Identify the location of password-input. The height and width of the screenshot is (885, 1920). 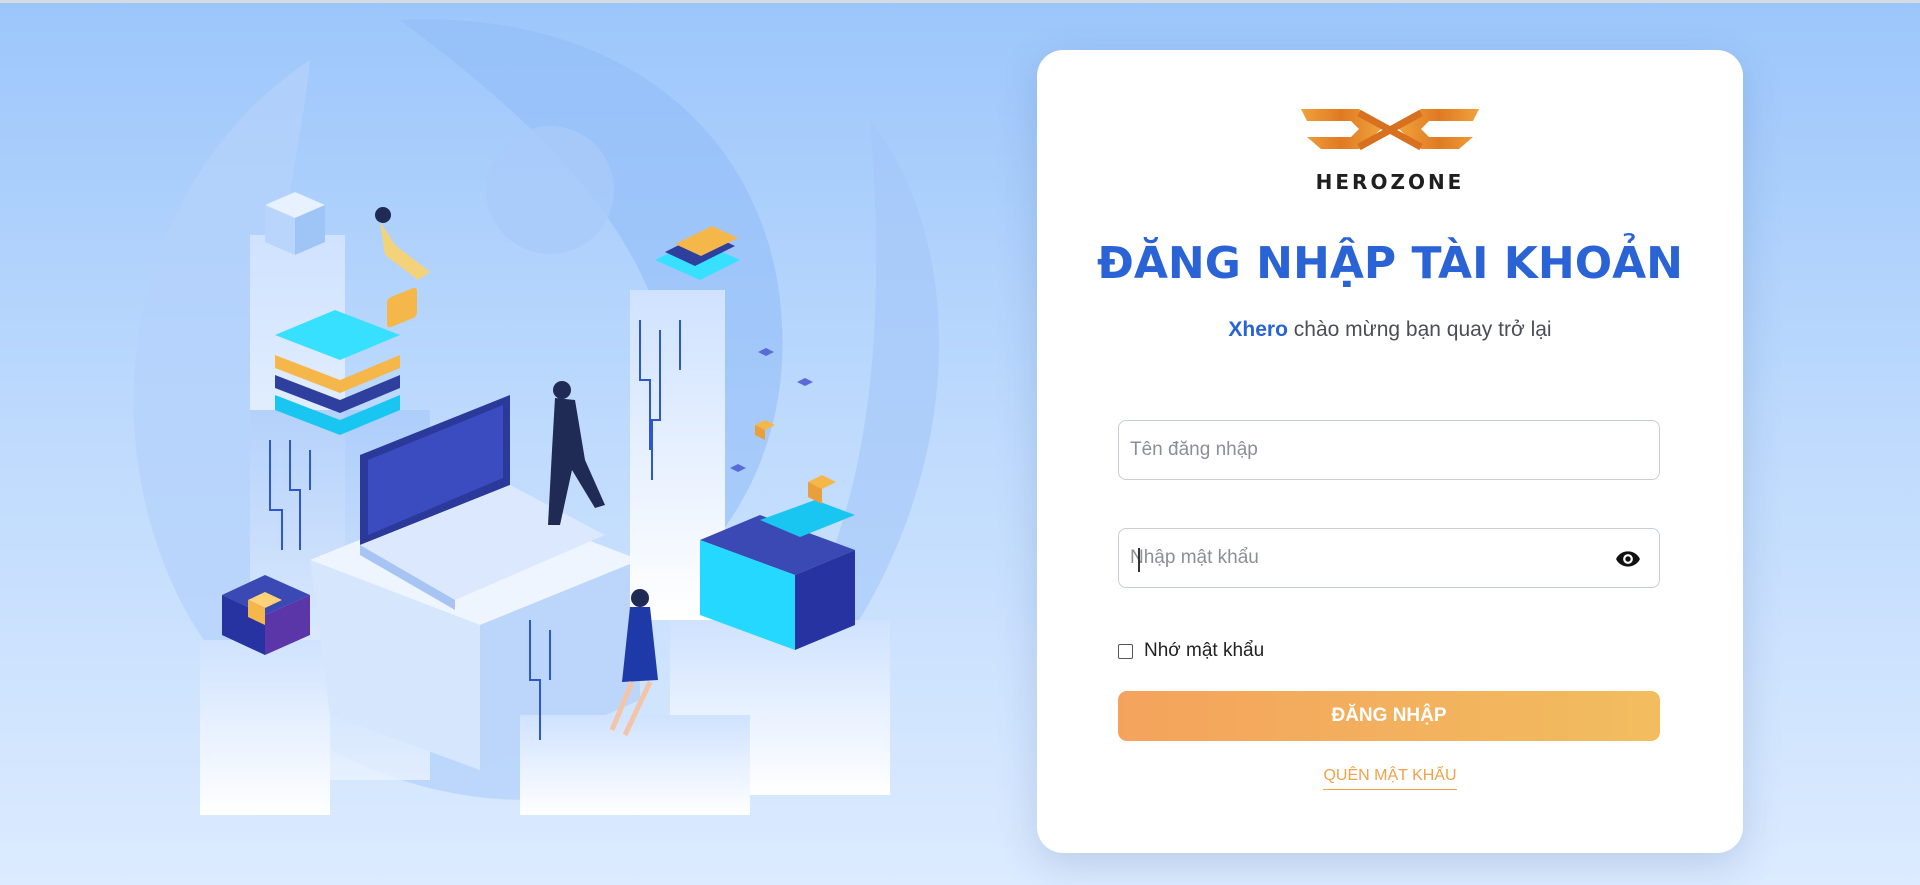
(1344, 558).